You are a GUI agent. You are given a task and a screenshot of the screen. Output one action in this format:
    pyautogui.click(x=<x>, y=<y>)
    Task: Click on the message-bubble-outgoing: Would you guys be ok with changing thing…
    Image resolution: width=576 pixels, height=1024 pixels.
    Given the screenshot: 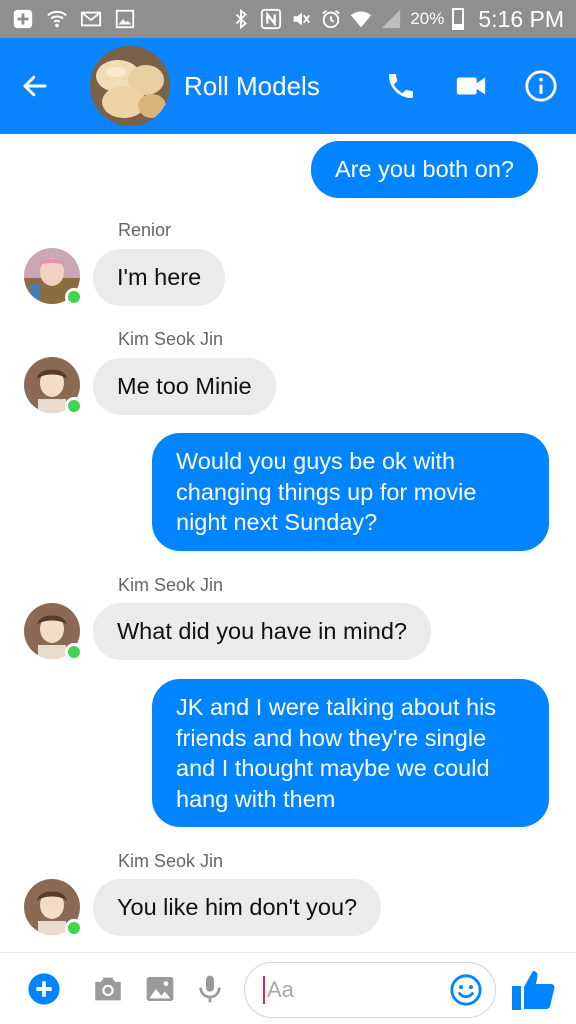 What is the action you would take?
    pyautogui.click(x=350, y=492)
    